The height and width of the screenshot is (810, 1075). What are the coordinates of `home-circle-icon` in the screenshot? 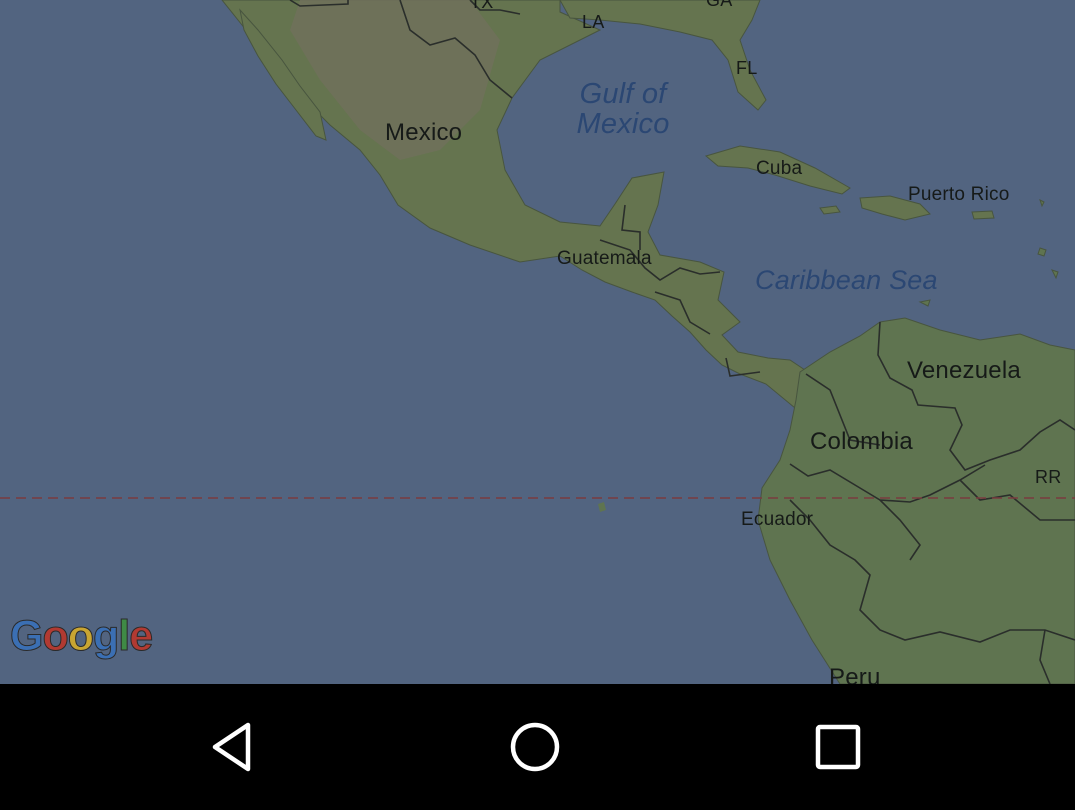 It's located at (535, 747).